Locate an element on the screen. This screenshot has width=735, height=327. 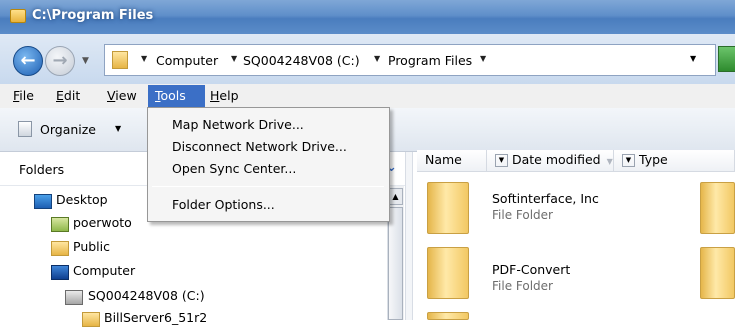
user-folder-icon is located at coordinates (60, 224).